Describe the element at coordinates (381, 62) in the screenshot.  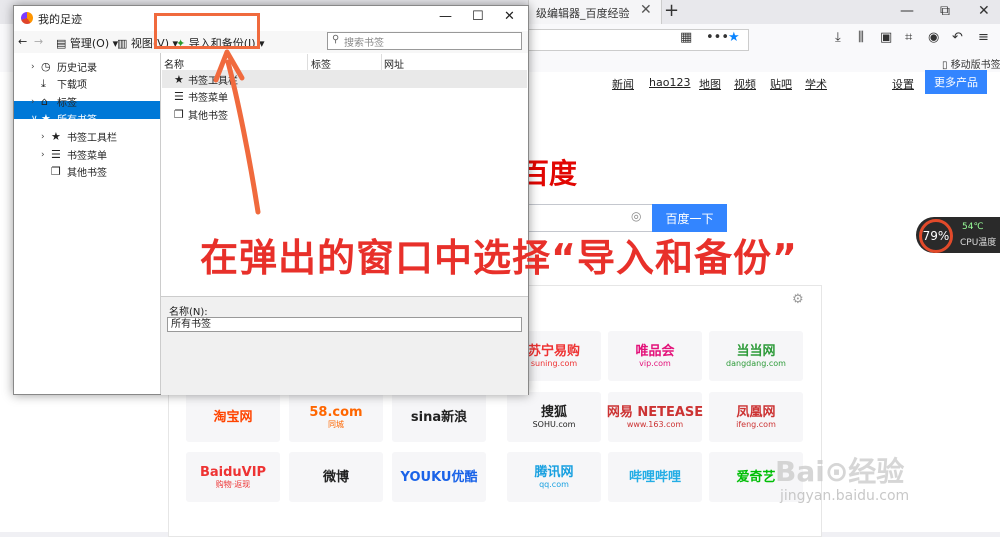
I see `column-divider` at that location.